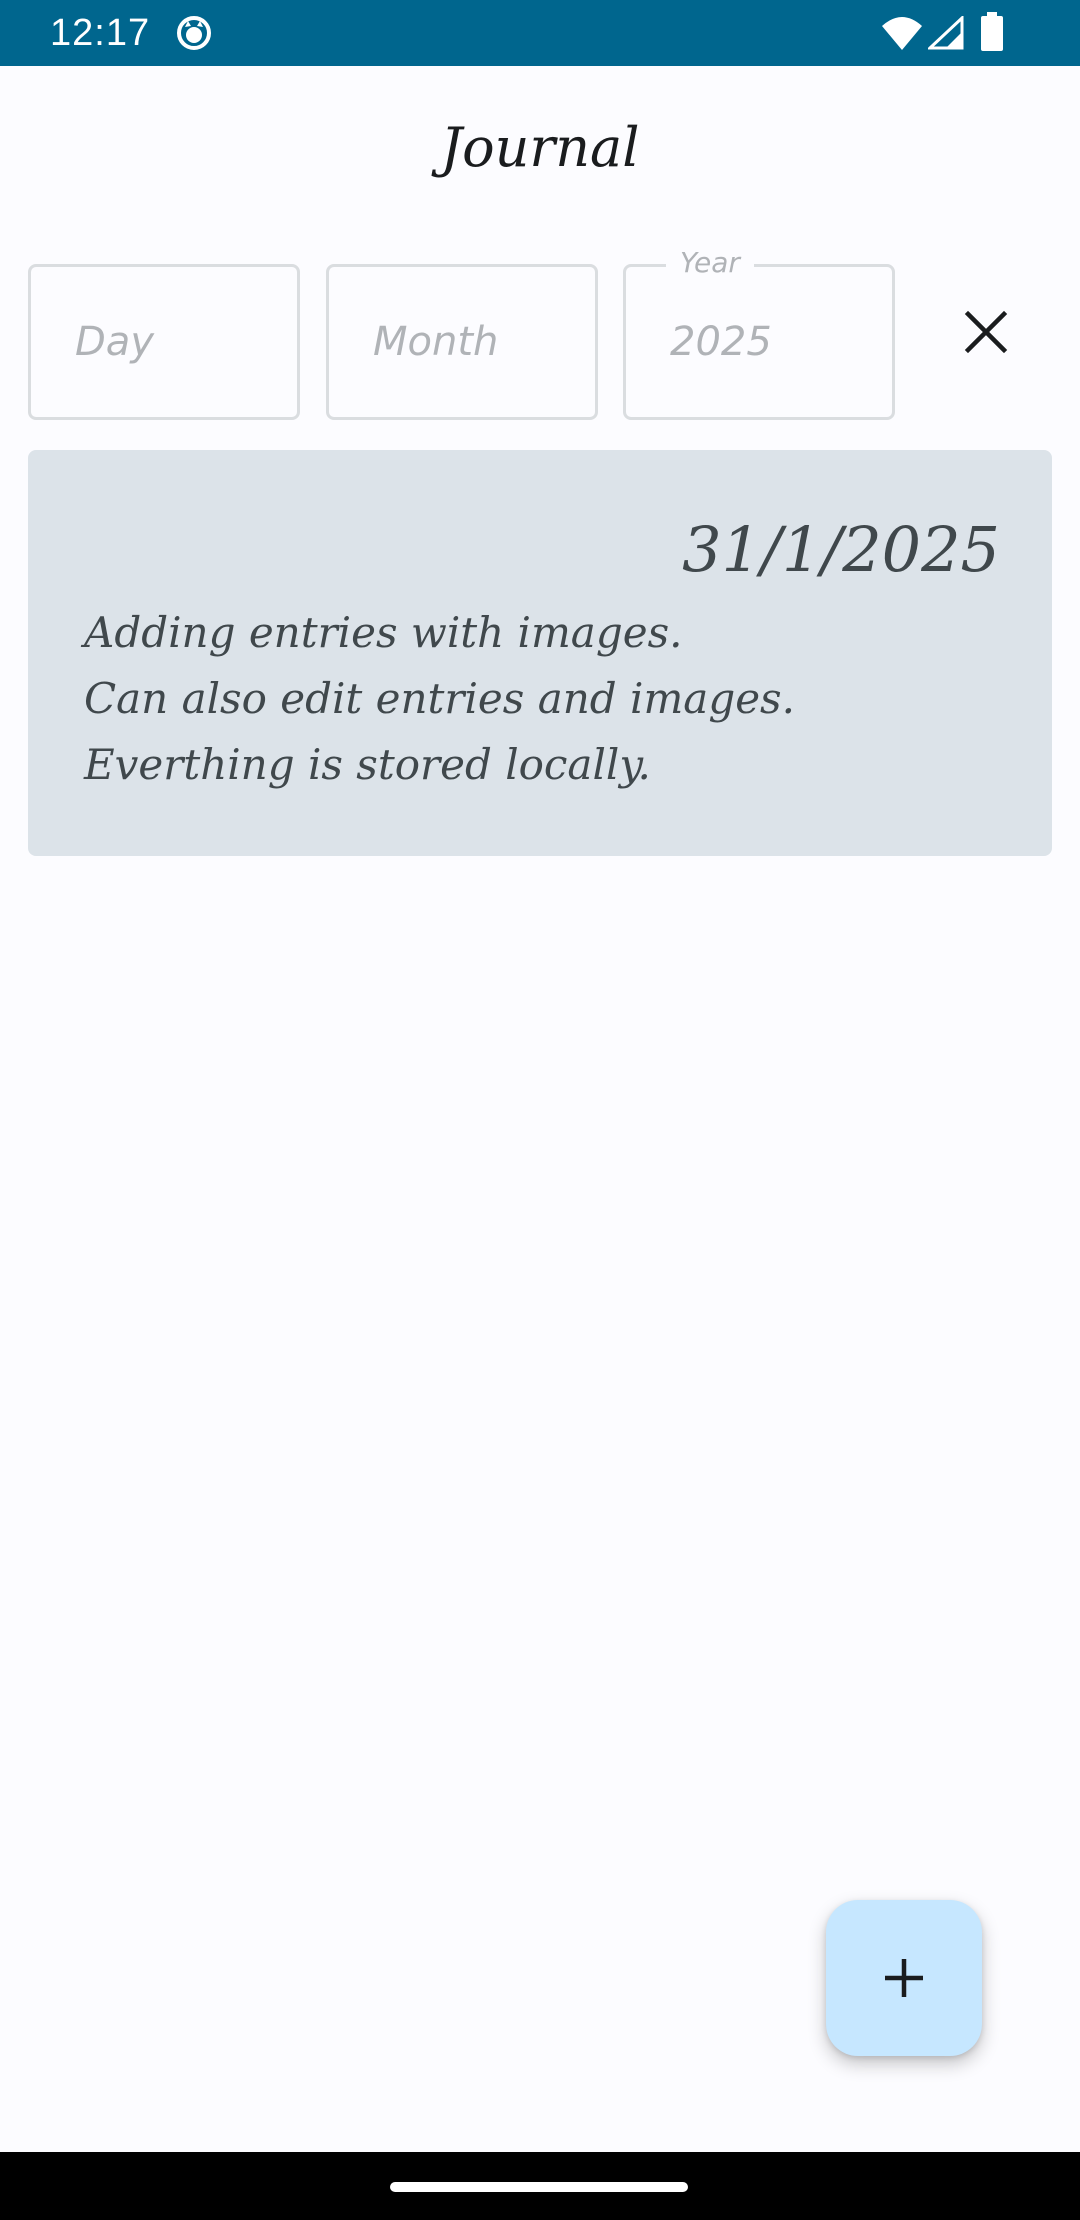 The image size is (1080, 2220). What do you see at coordinates (100, 33) in the screenshot?
I see `status-time: 12:17` at bounding box center [100, 33].